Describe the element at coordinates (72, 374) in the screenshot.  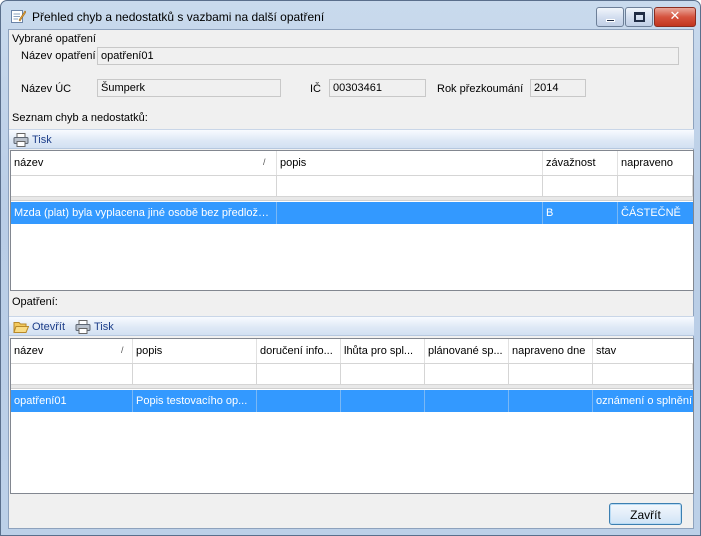
I see `measures-filter-name` at that location.